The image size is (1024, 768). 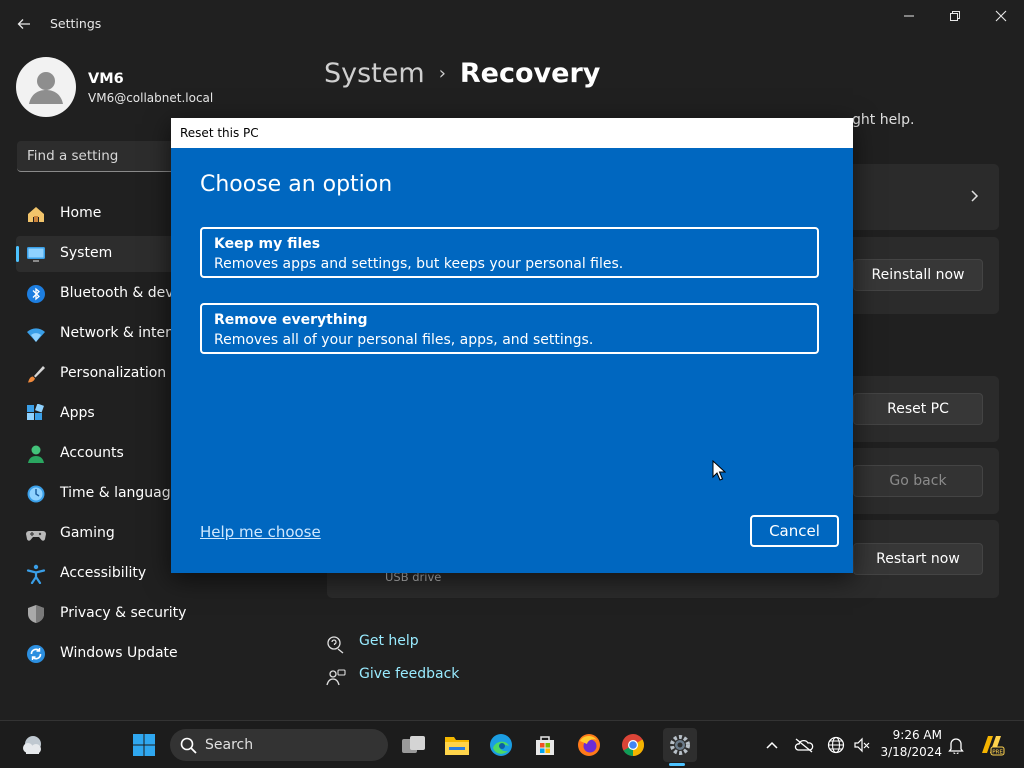 I want to click on breadcrumb-system: System, so click(x=374, y=73).